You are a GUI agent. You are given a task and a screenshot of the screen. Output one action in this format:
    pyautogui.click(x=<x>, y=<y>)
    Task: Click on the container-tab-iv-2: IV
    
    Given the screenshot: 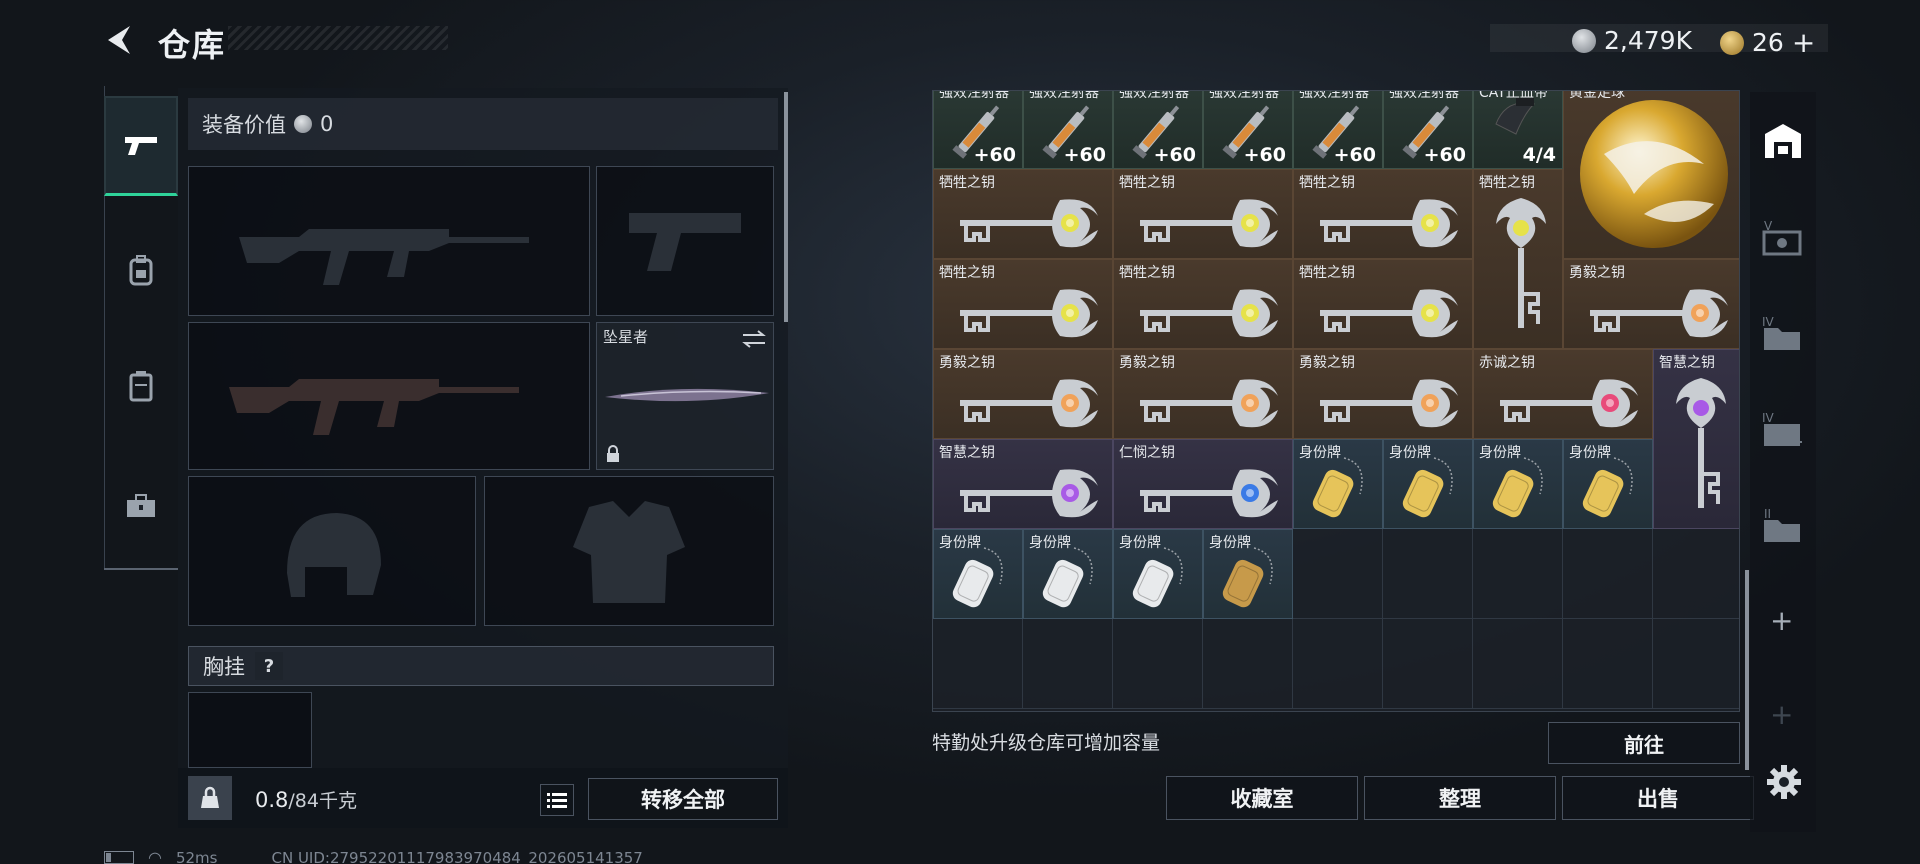 What is the action you would take?
    pyautogui.click(x=1783, y=429)
    